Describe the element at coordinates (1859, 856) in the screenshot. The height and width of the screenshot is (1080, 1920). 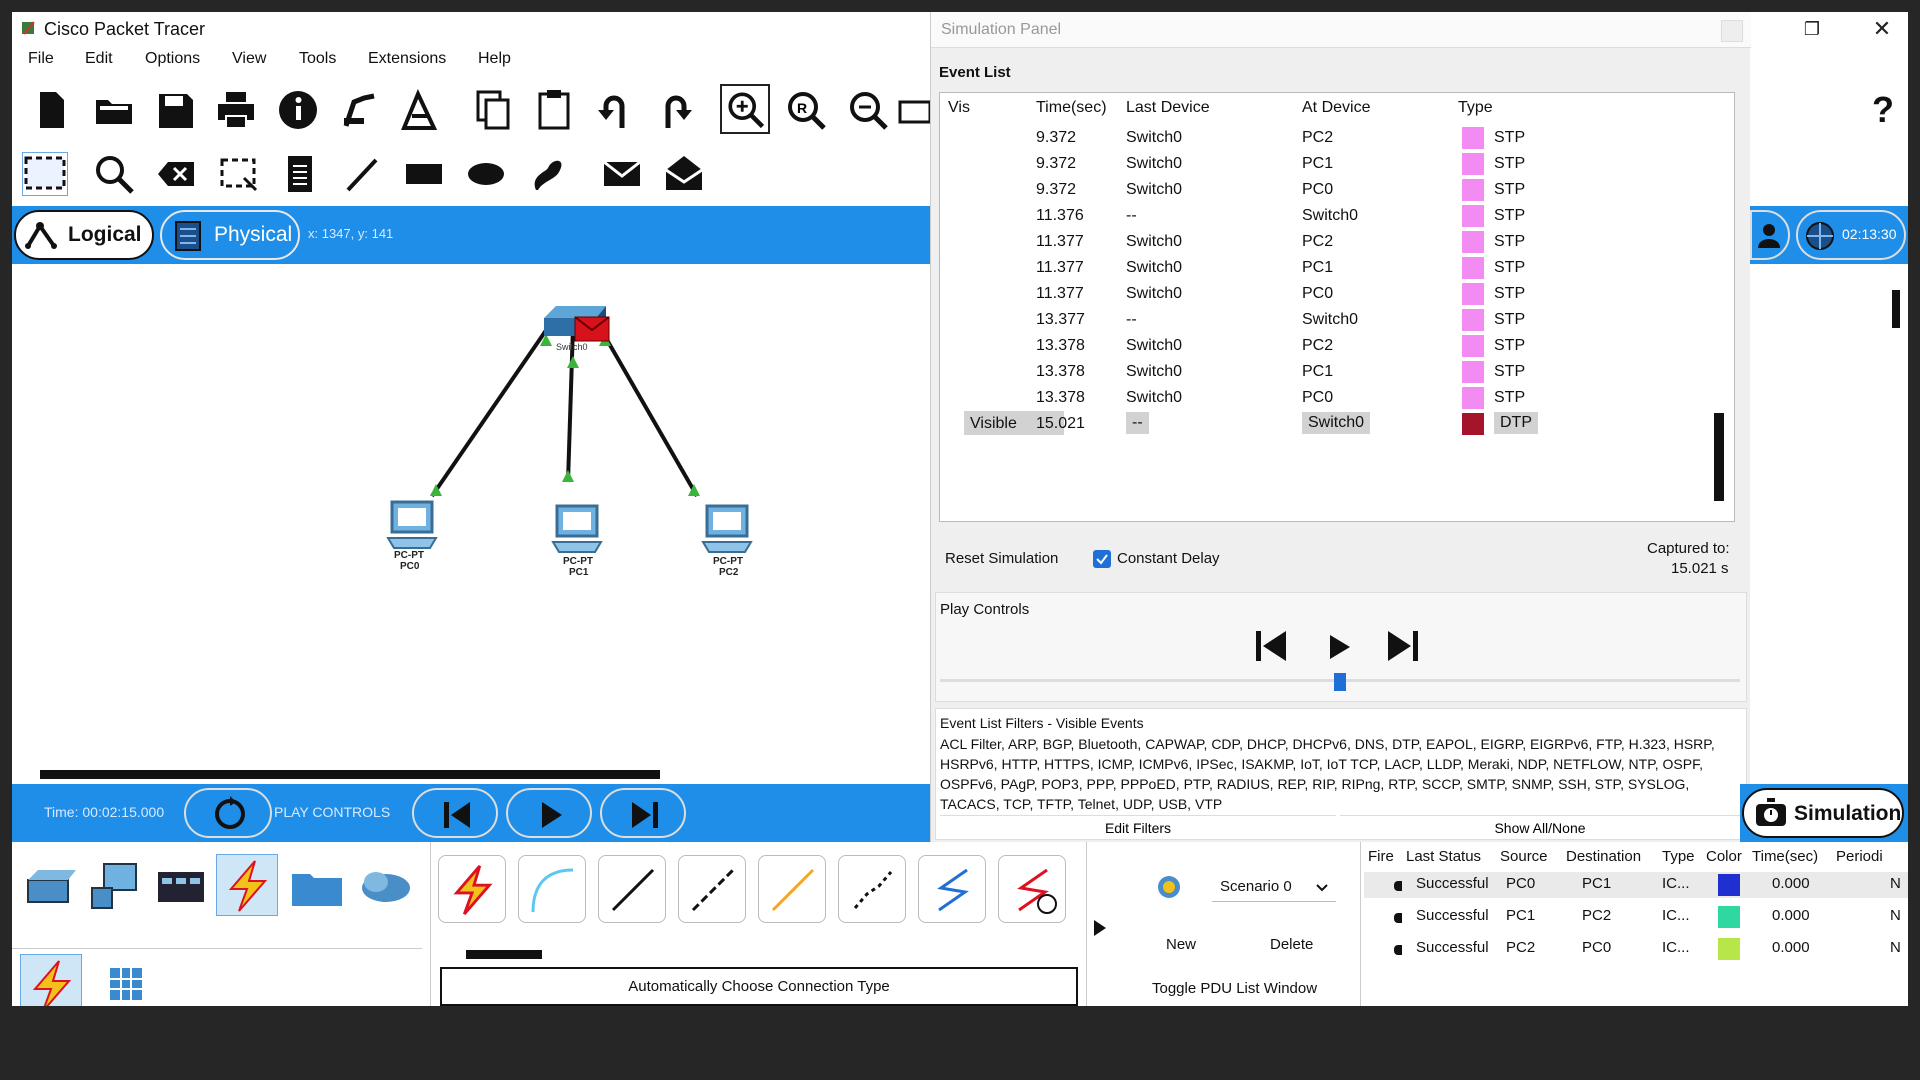
I see `col-periodic: Periodi` at that location.